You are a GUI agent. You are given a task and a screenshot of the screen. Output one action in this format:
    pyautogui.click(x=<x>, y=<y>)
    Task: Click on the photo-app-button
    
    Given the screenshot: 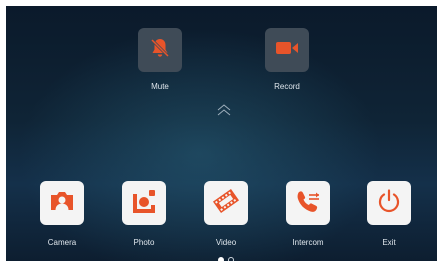 What is the action you would take?
    pyautogui.click(x=144, y=203)
    